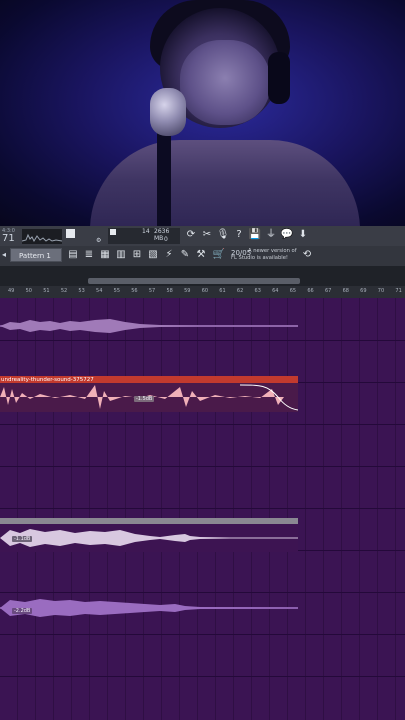 The height and width of the screenshot is (720, 405). I want to click on ruler-tick-label: 71, so click(398, 291).